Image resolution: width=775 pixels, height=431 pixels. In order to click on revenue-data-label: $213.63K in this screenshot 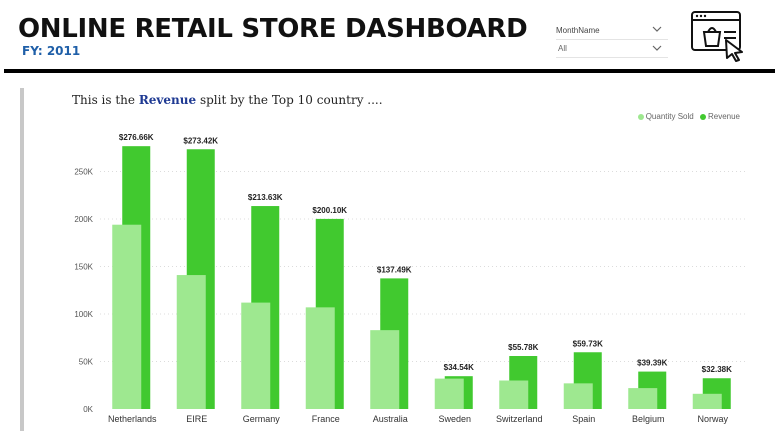, I will do `click(265, 197)`.